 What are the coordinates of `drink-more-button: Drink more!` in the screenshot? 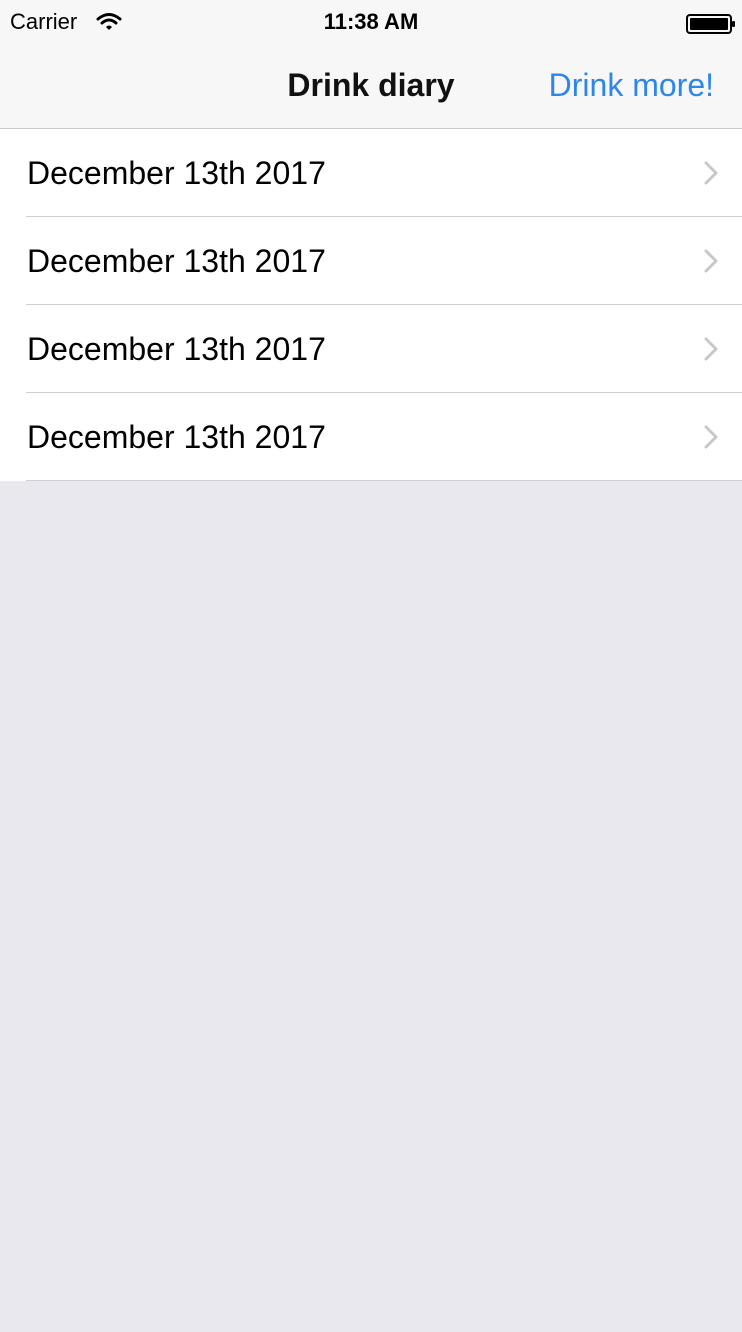 It's located at (631, 85).